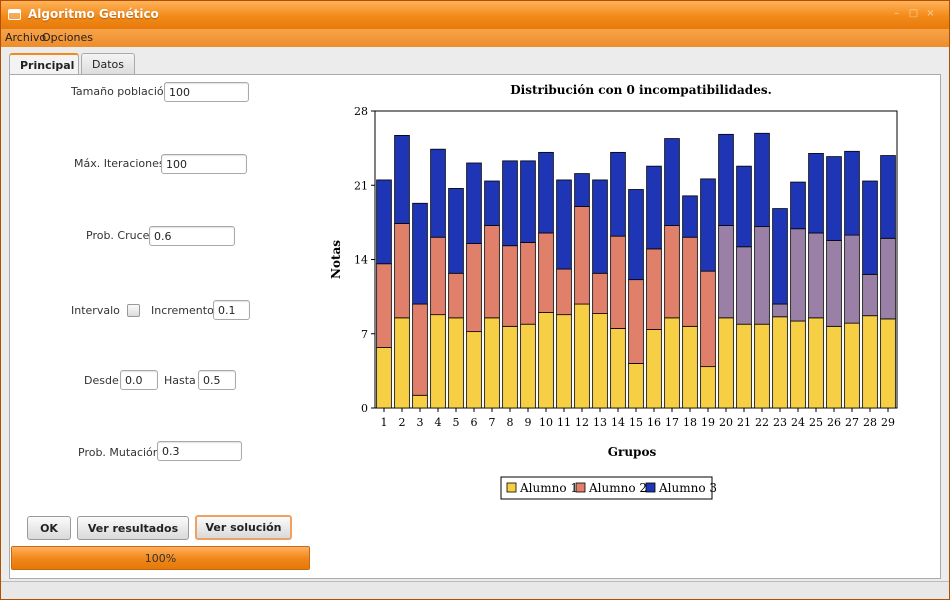 The width and height of the screenshot is (950, 600). What do you see at coordinates (896, 14) in the screenshot?
I see `minimize-icon: –` at bounding box center [896, 14].